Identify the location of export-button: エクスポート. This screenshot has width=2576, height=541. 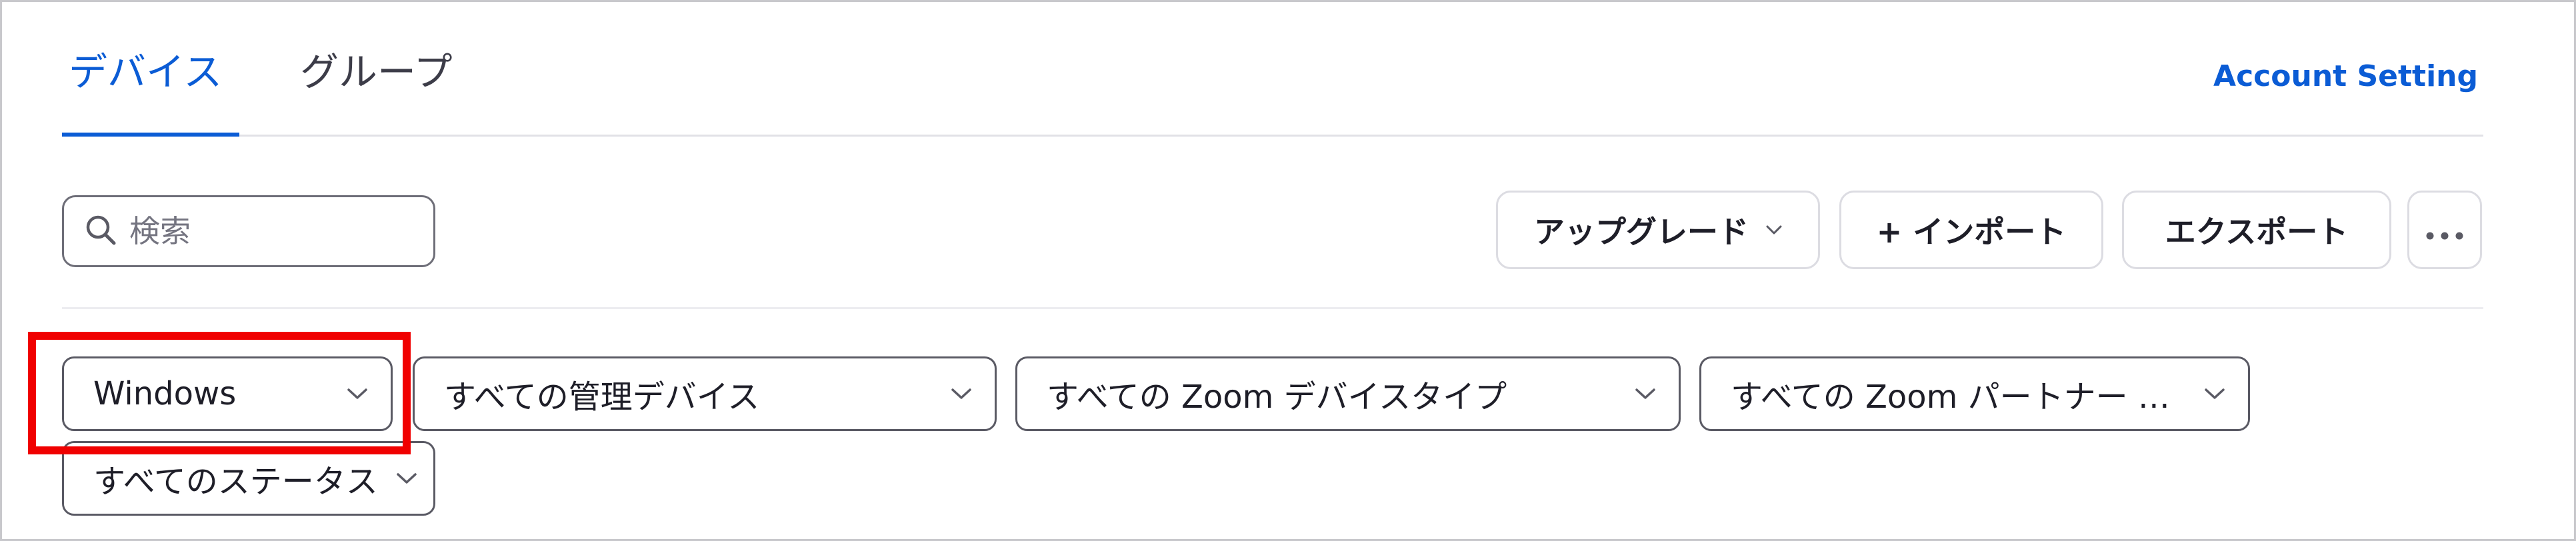
(2256, 230).